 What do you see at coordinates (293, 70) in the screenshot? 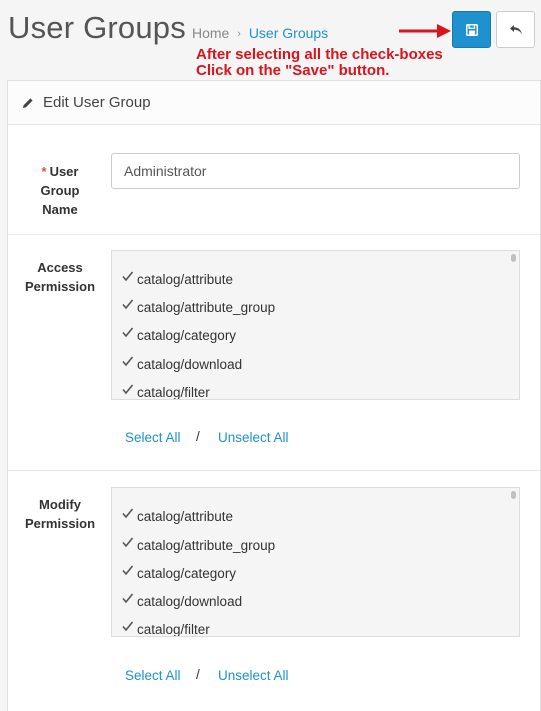
I see `instruction-line-2: Click on the "Save" button.` at bounding box center [293, 70].